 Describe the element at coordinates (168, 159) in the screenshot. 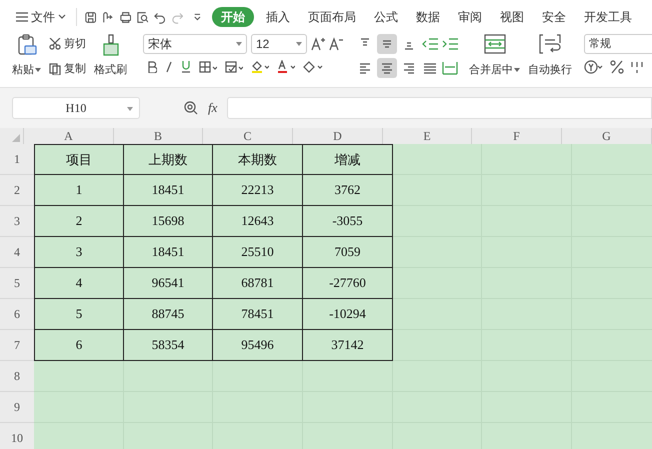

I see `table-cell: 上期数` at that location.